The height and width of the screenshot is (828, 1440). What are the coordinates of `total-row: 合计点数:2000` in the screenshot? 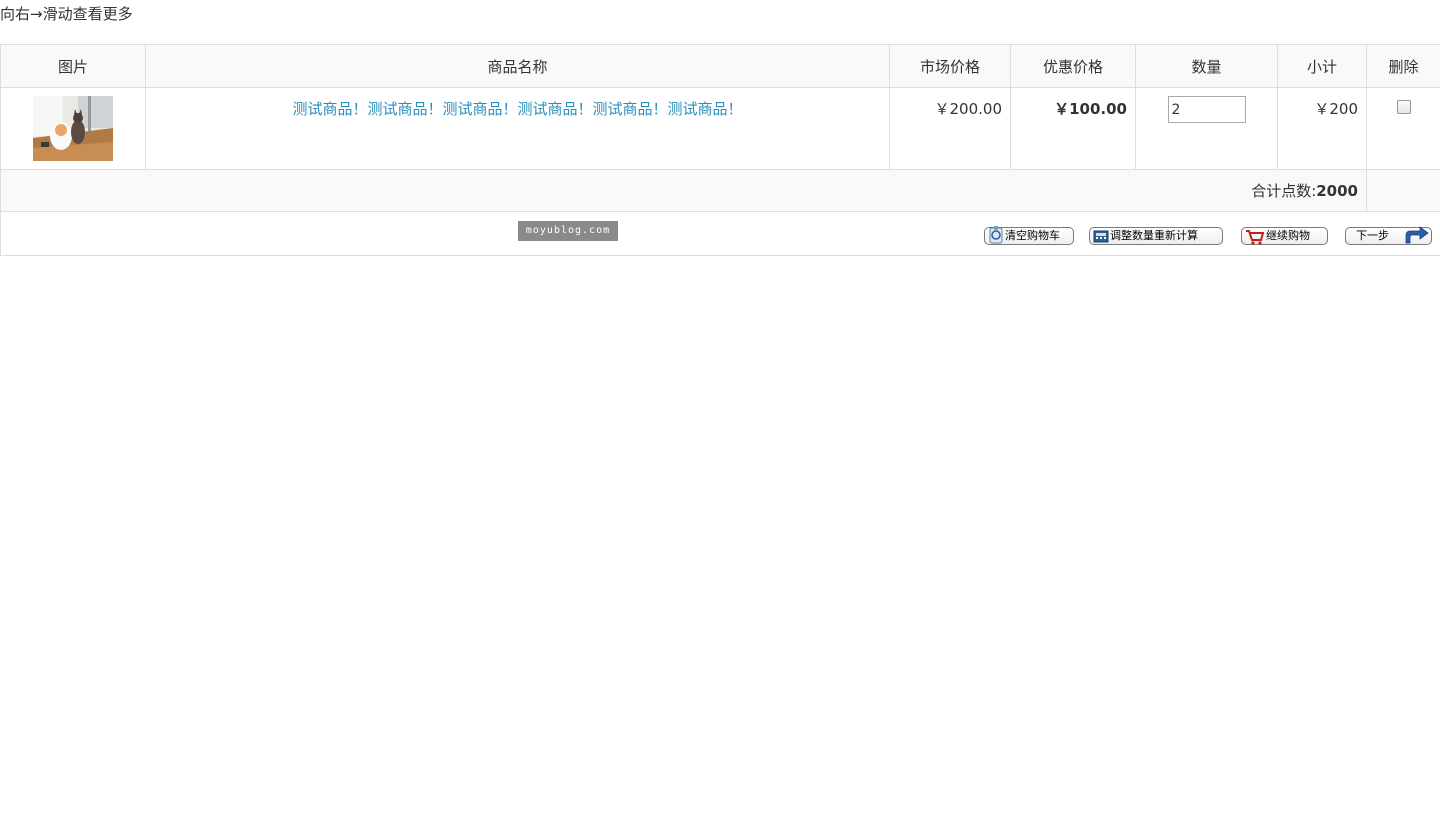 It's located at (720, 190).